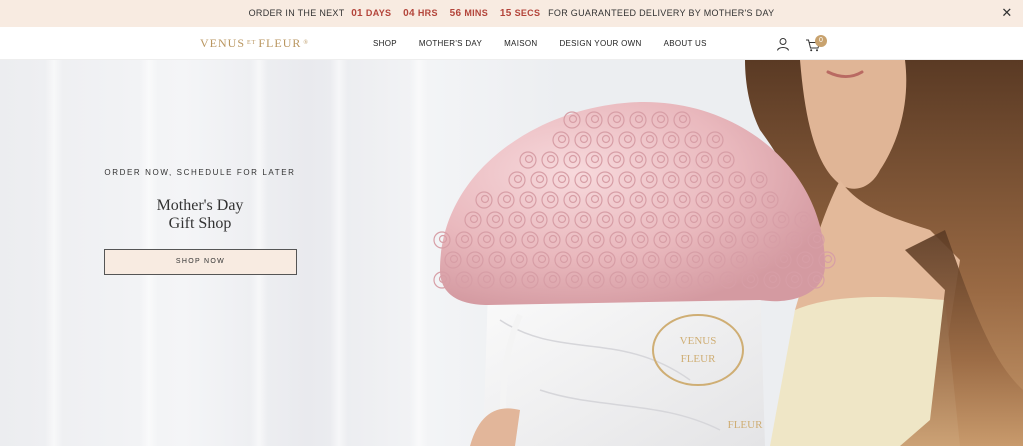  Describe the element at coordinates (306, 43) in the screenshot. I see `logo-registered-mark: ®` at that location.